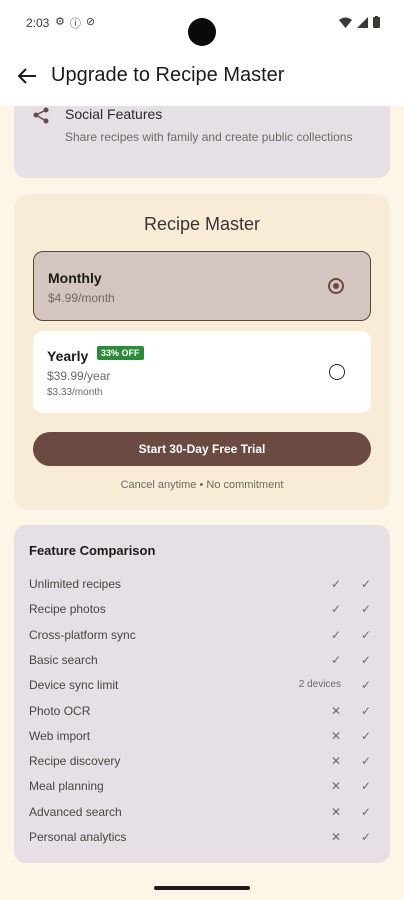  What do you see at coordinates (81, 298) in the screenshot?
I see `monthly-plan-price: $4.99/month` at bounding box center [81, 298].